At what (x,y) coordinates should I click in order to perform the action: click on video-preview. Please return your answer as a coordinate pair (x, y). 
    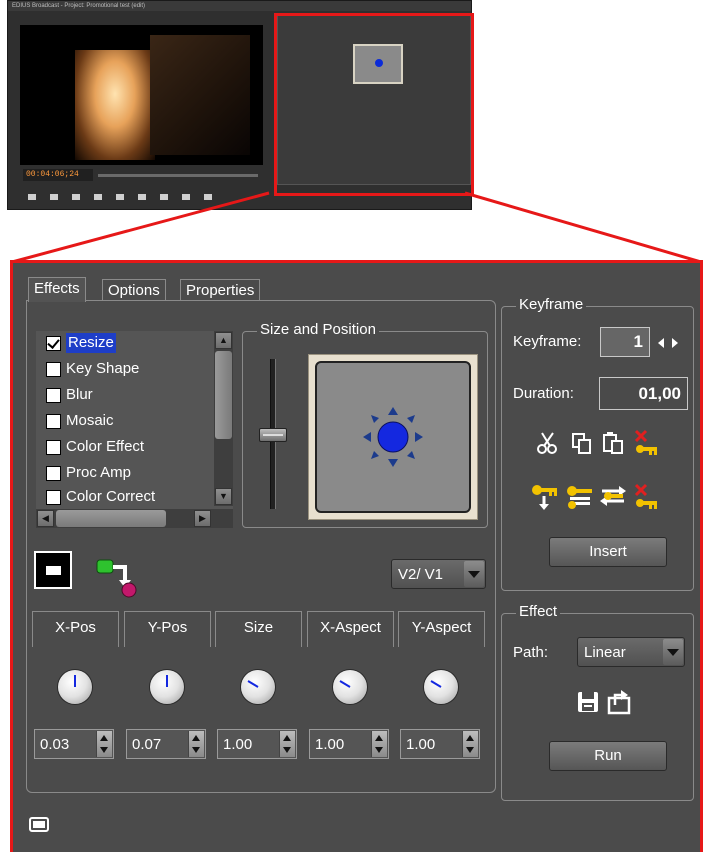
    Looking at the image, I should click on (141, 95).